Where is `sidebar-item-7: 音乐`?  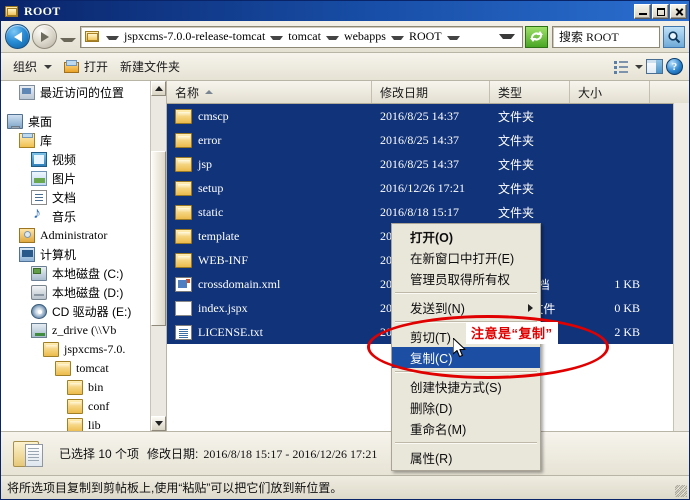 sidebar-item-7: 音乐 is located at coordinates (76, 216).